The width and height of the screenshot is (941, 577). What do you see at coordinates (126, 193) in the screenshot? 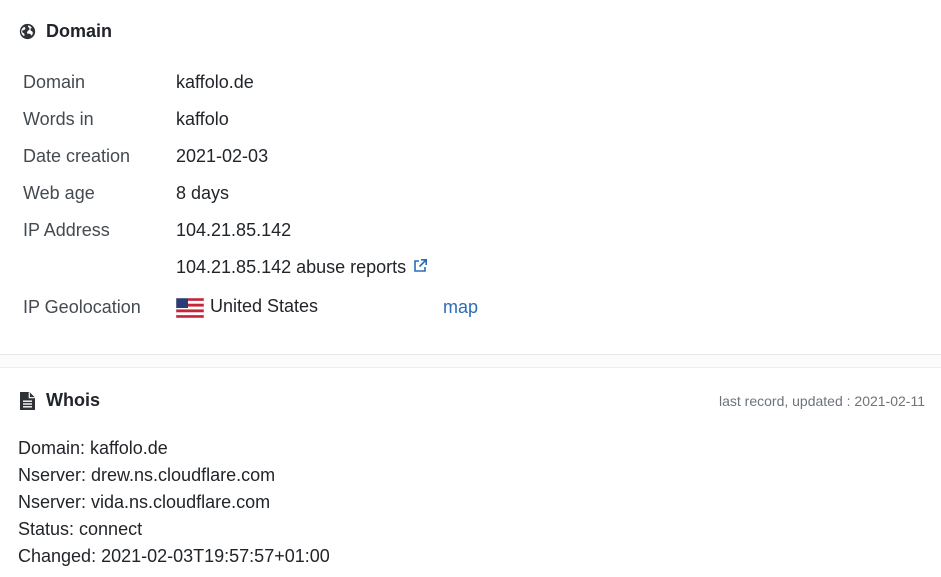
I see `row-web-age: Web age 8 days` at bounding box center [126, 193].